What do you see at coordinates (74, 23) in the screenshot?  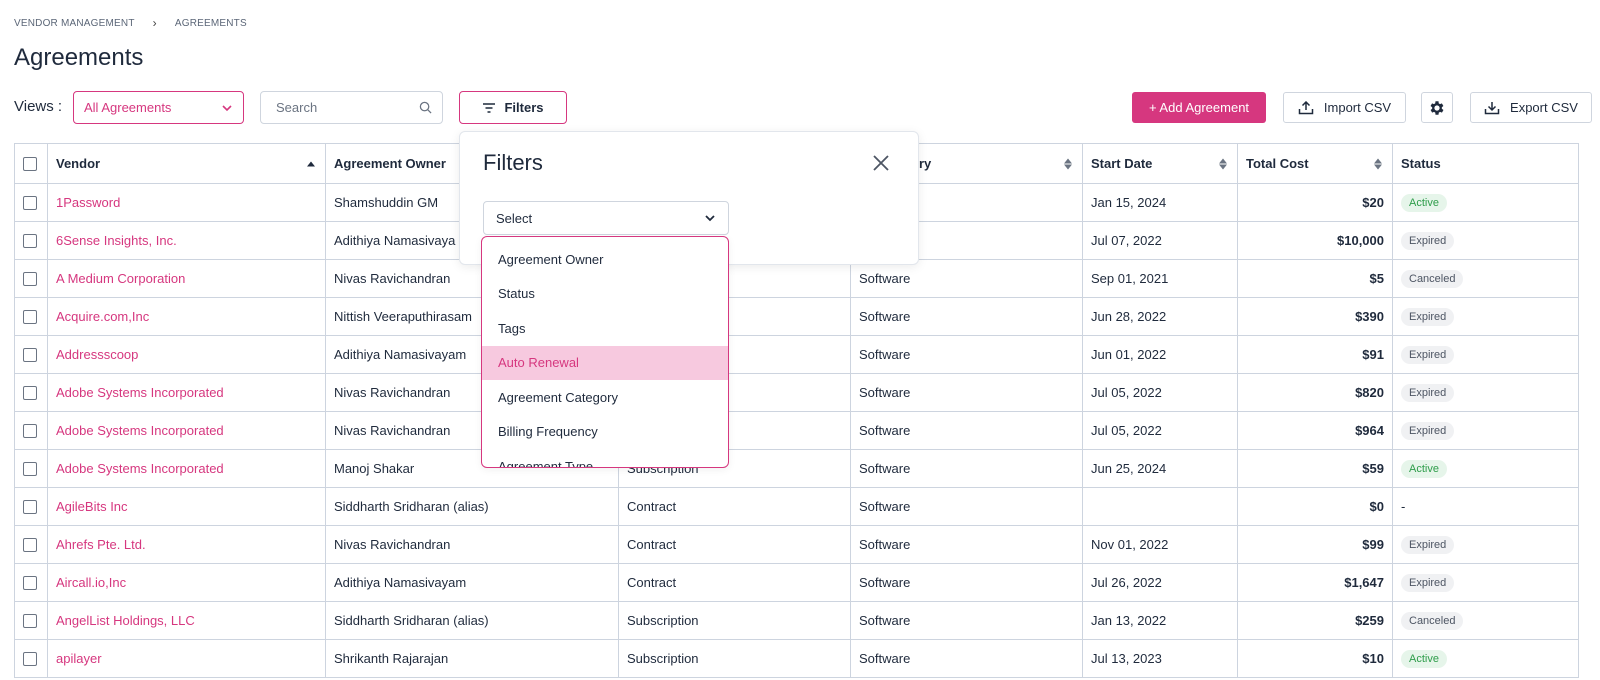 I see `breadcrumb-root: VENDOR MANAGEMENT` at bounding box center [74, 23].